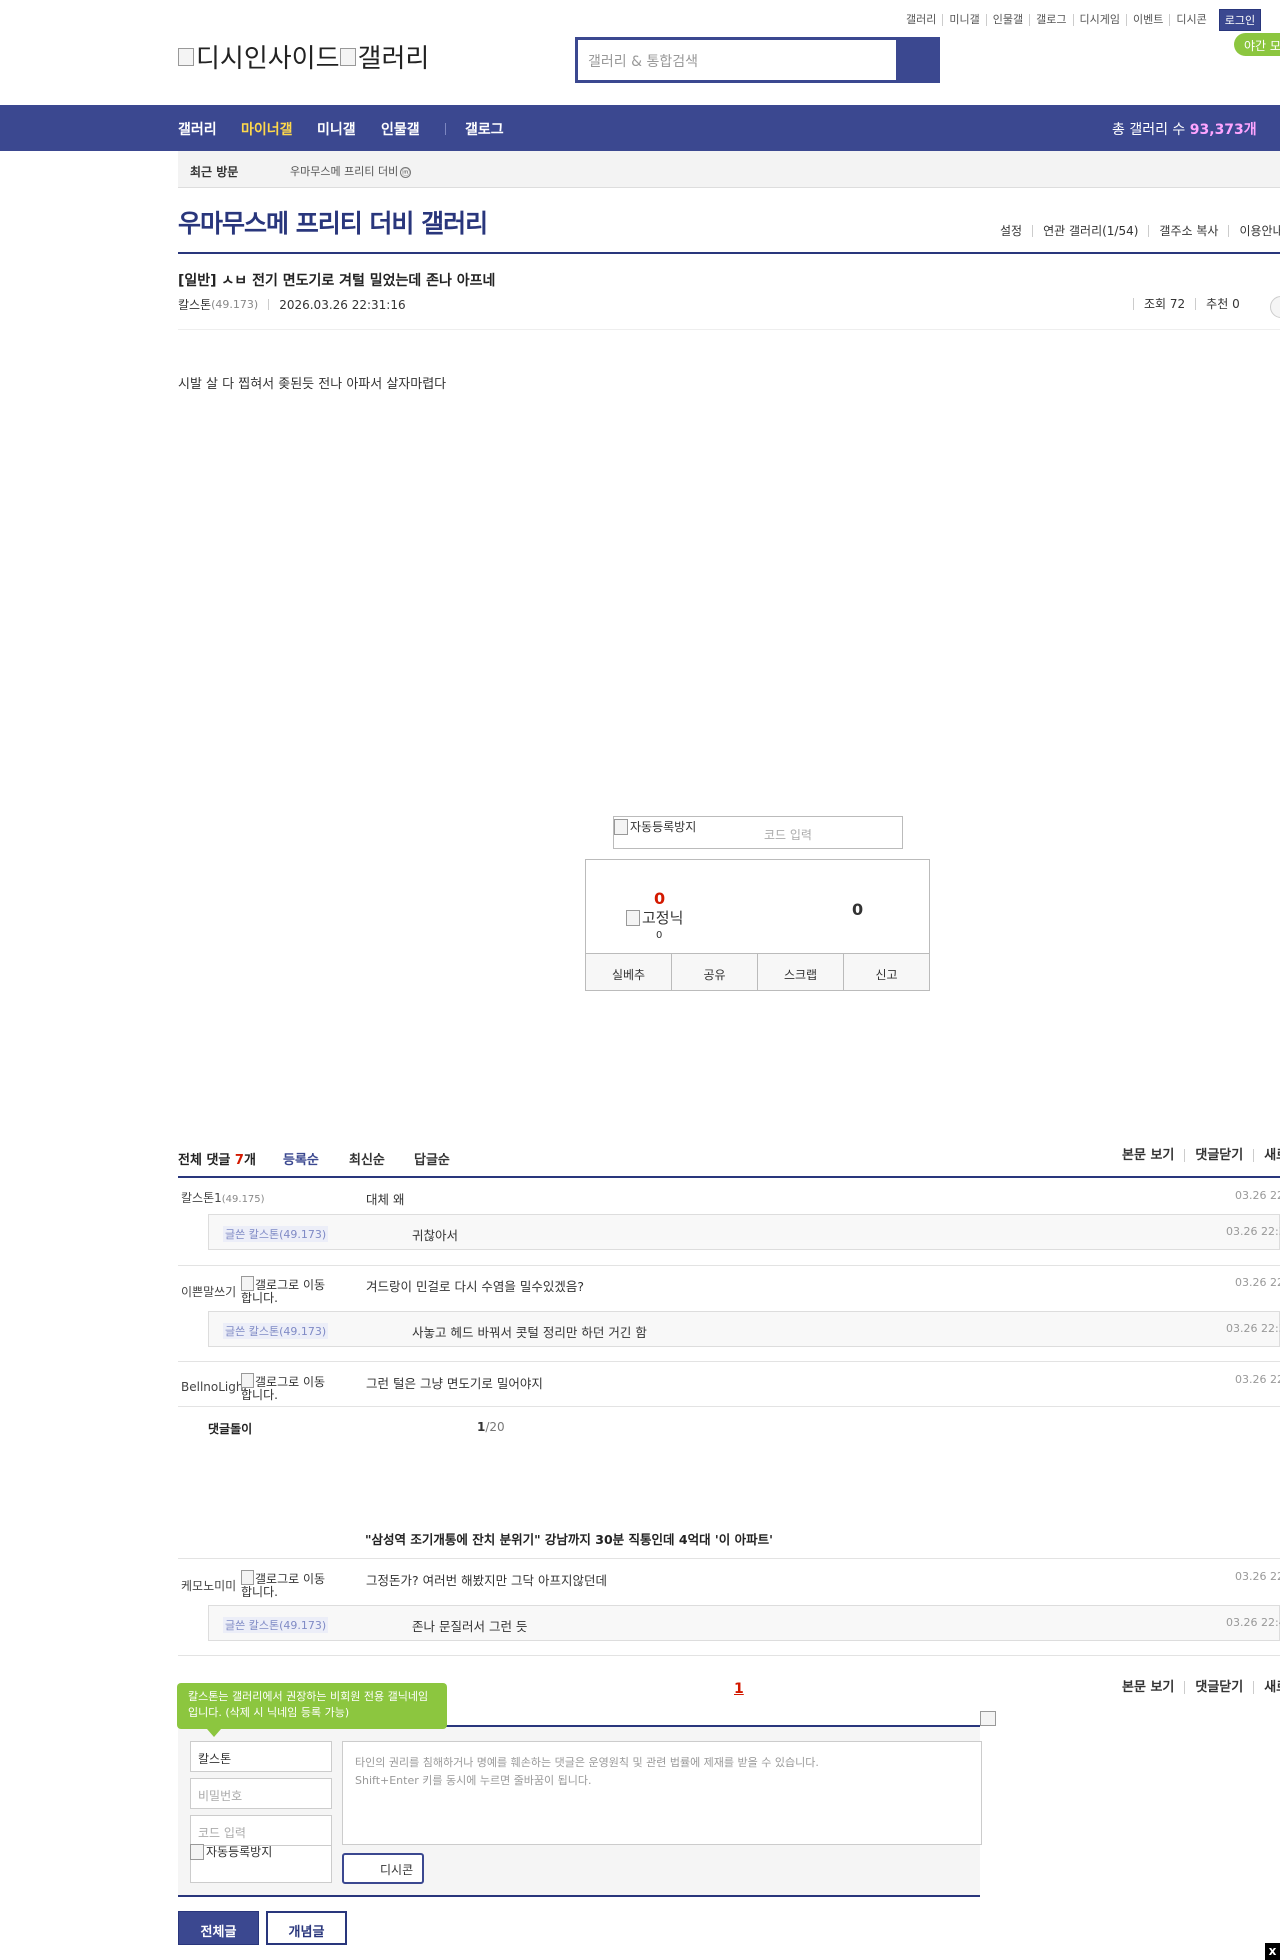 The image size is (1280, 1960). I want to click on comment-text: 겨드랑이 민걸로 다시 수염을 밀수있겠음?, so click(475, 1286).